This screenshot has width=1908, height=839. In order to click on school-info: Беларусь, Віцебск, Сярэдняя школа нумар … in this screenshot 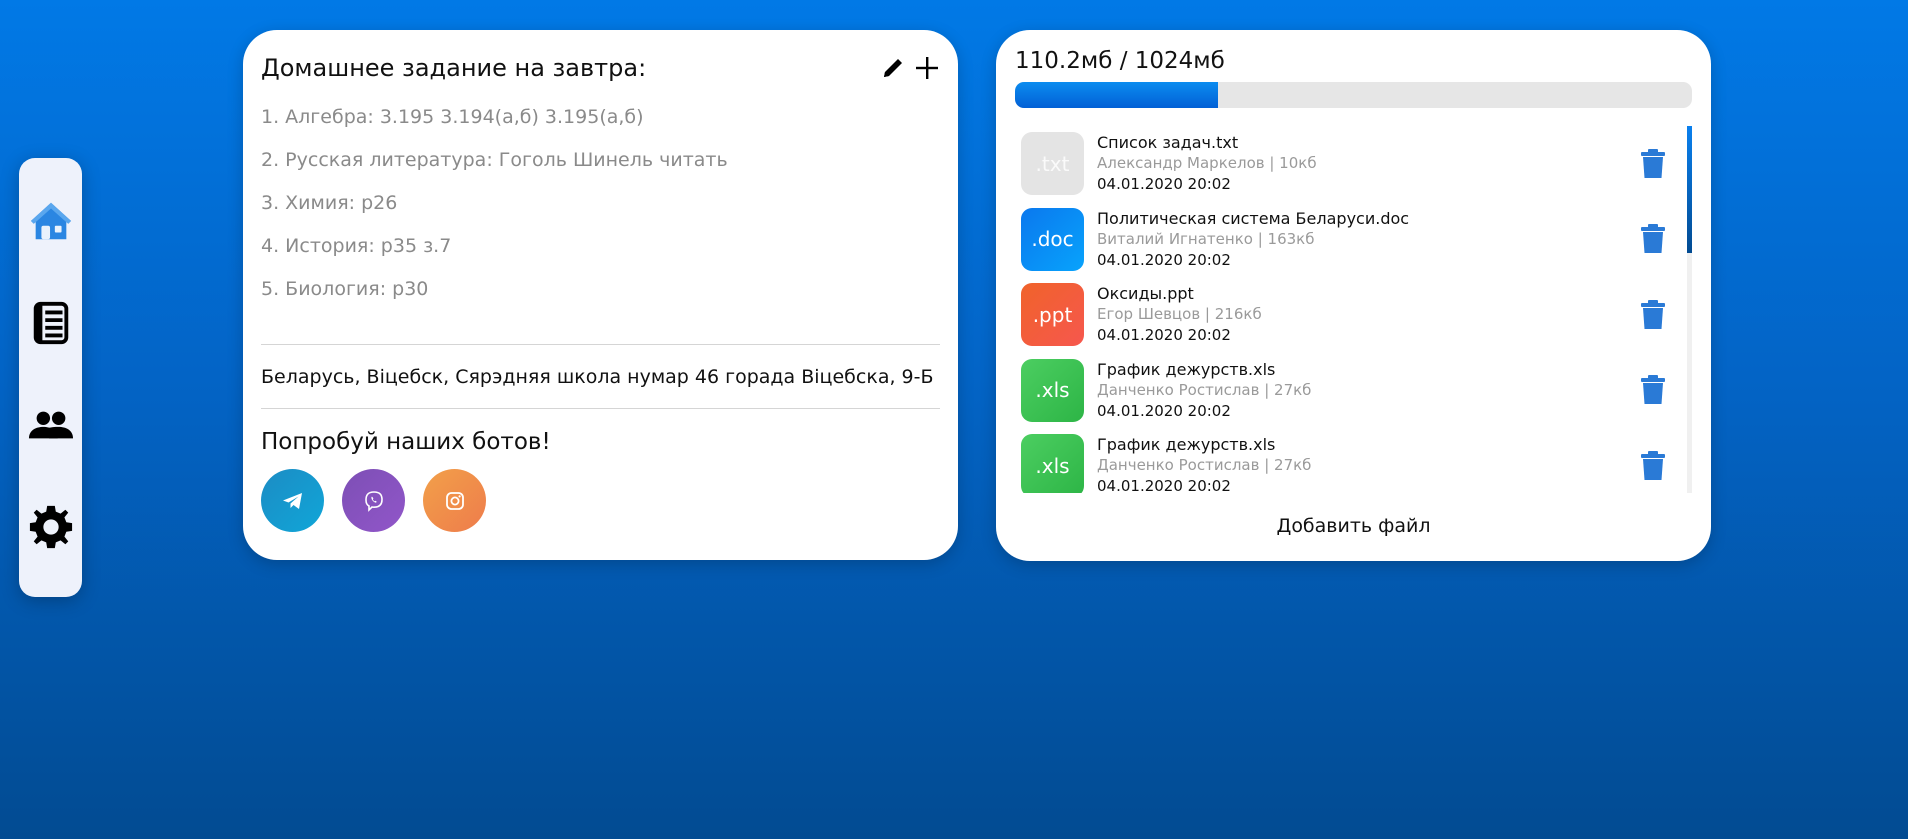, I will do `click(597, 377)`.